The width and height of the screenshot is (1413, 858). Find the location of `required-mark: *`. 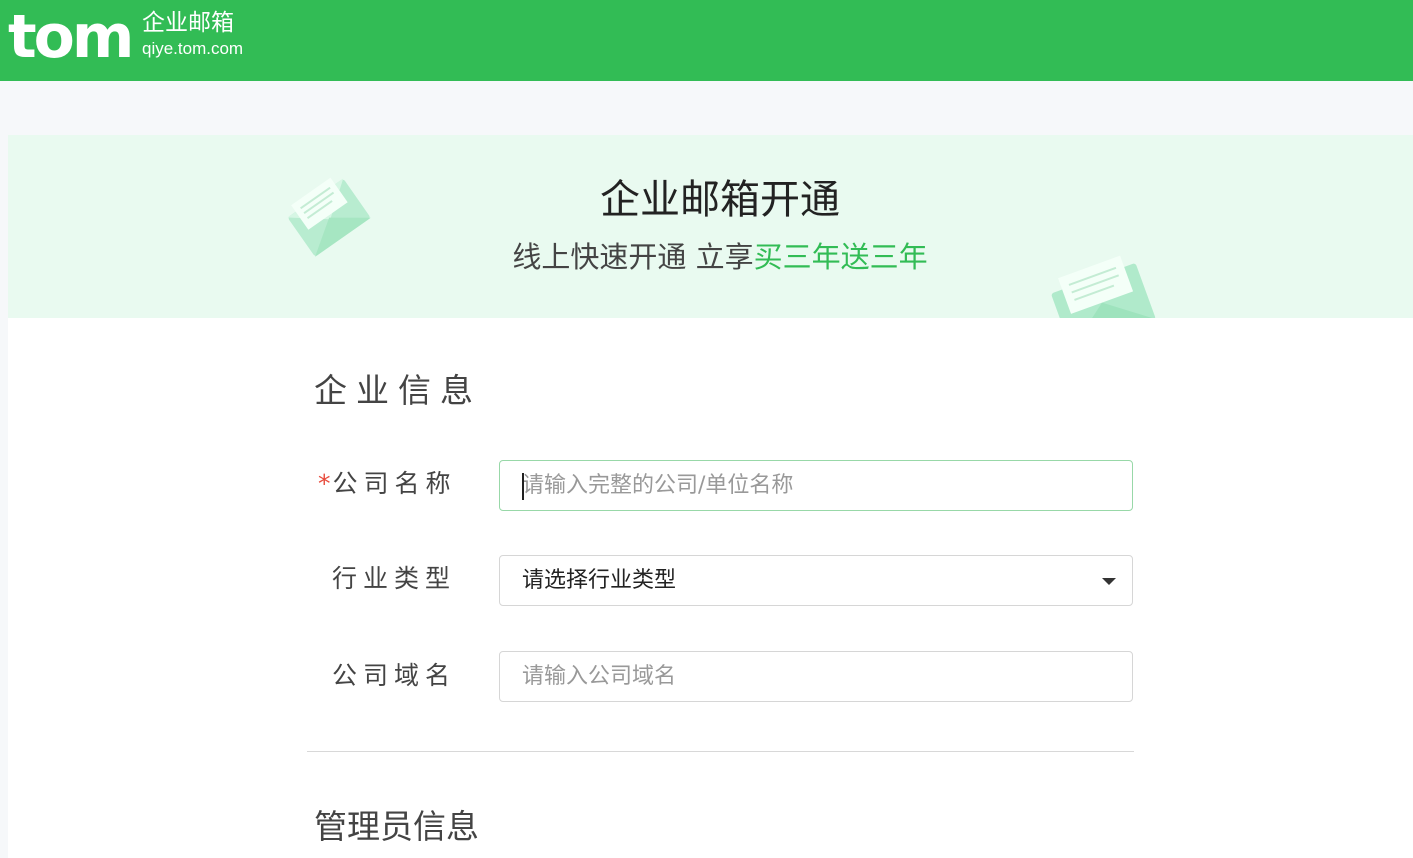

required-mark: * is located at coordinates (324, 483).